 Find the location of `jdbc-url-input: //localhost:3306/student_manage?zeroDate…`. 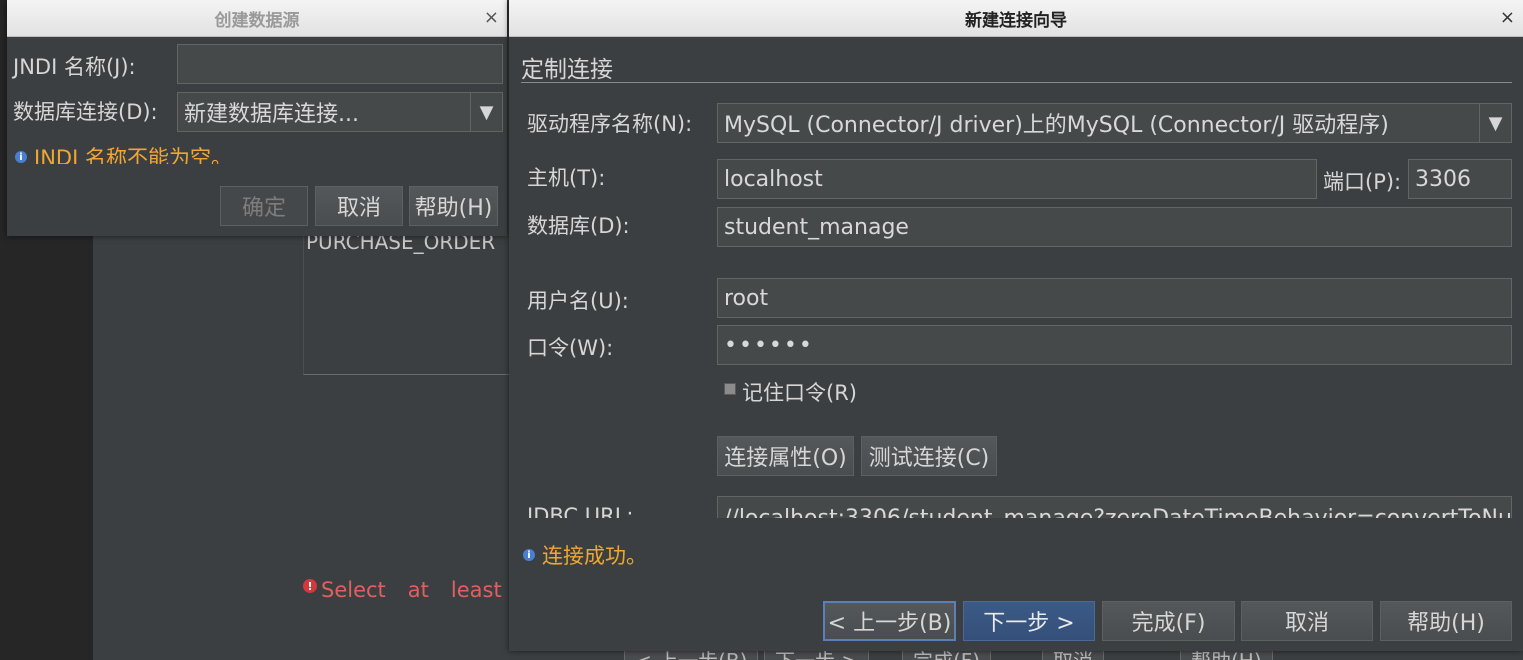

jdbc-url-input: //localhost:3306/student_manage?zeroDate… is located at coordinates (1114, 507).